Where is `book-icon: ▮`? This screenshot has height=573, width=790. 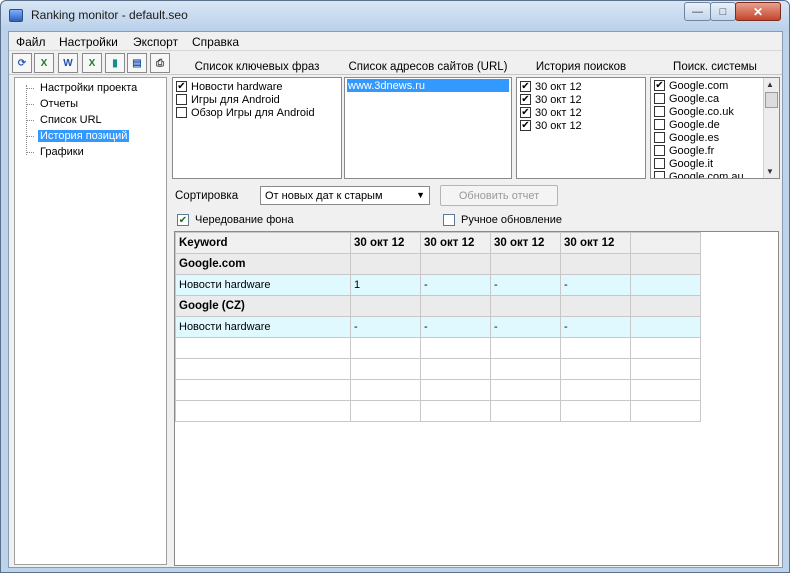
book-icon: ▮ is located at coordinates (115, 63).